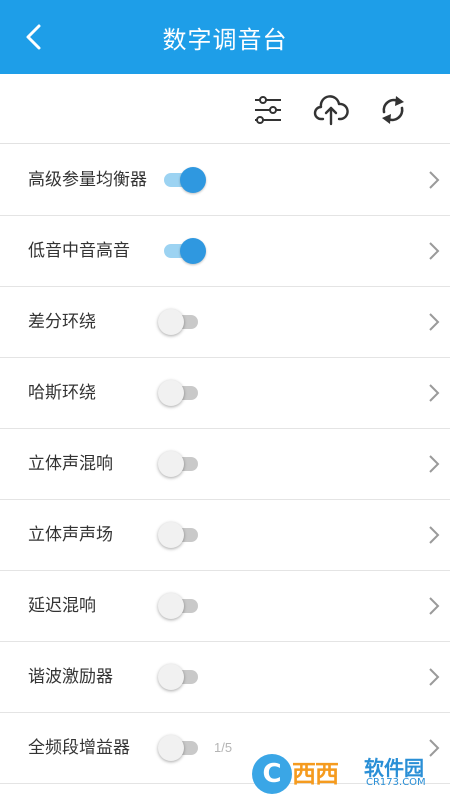 This screenshot has height=800, width=450. What do you see at coordinates (225, 677) in the screenshot?
I see `list-item: 谐波激励器` at bounding box center [225, 677].